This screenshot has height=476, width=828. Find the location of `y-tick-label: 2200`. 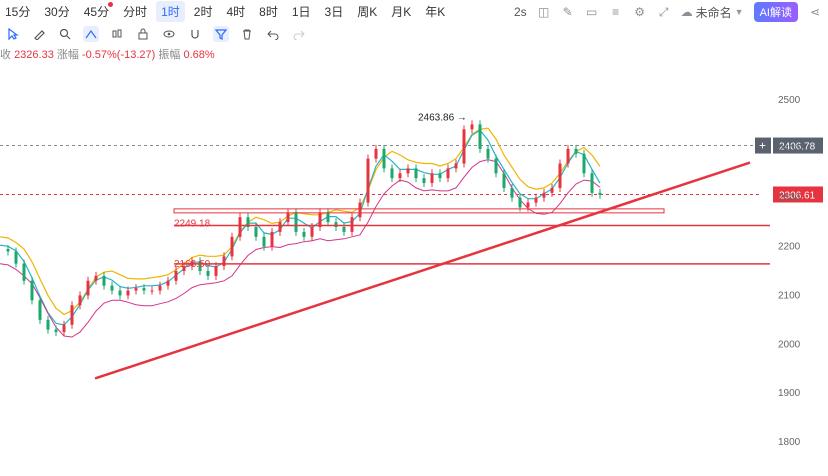

y-tick-label: 2200 is located at coordinates (789, 247).